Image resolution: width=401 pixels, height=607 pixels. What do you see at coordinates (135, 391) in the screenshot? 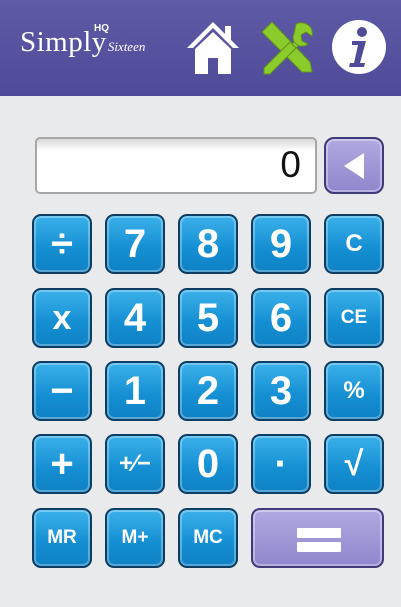
I see `one-button: 1` at bounding box center [135, 391].